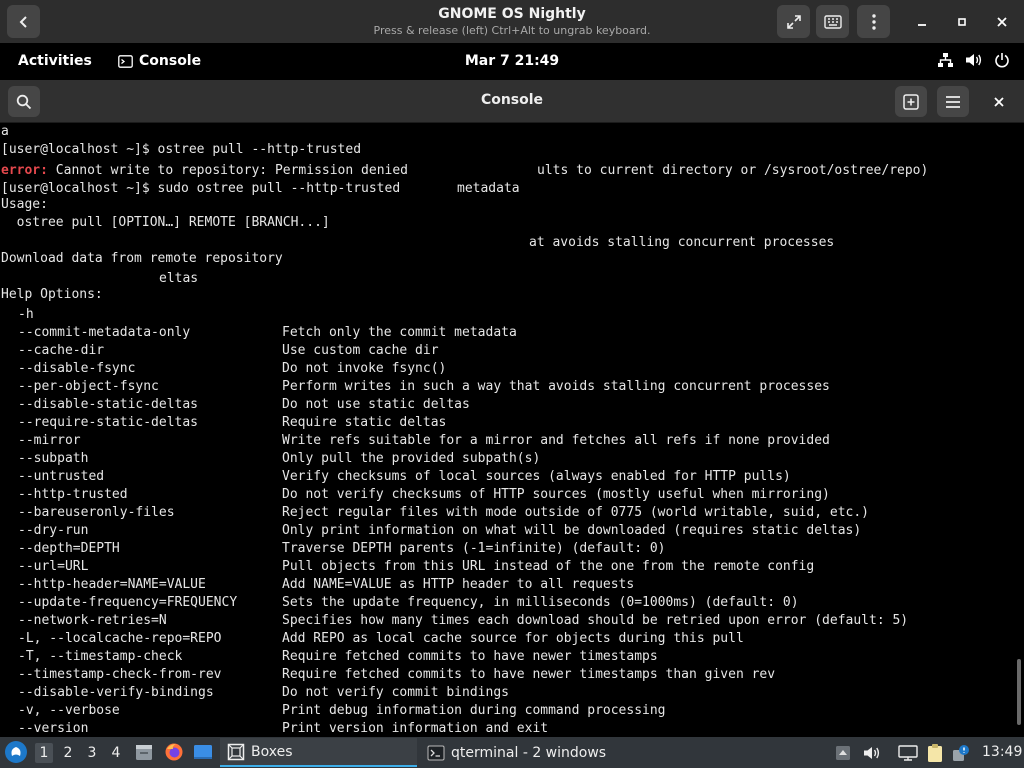 Image resolution: width=1024 pixels, height=768 pixels. Describe the element at coordinates (953, 101) in the screenshot. I see `main-menu-button` at that location.